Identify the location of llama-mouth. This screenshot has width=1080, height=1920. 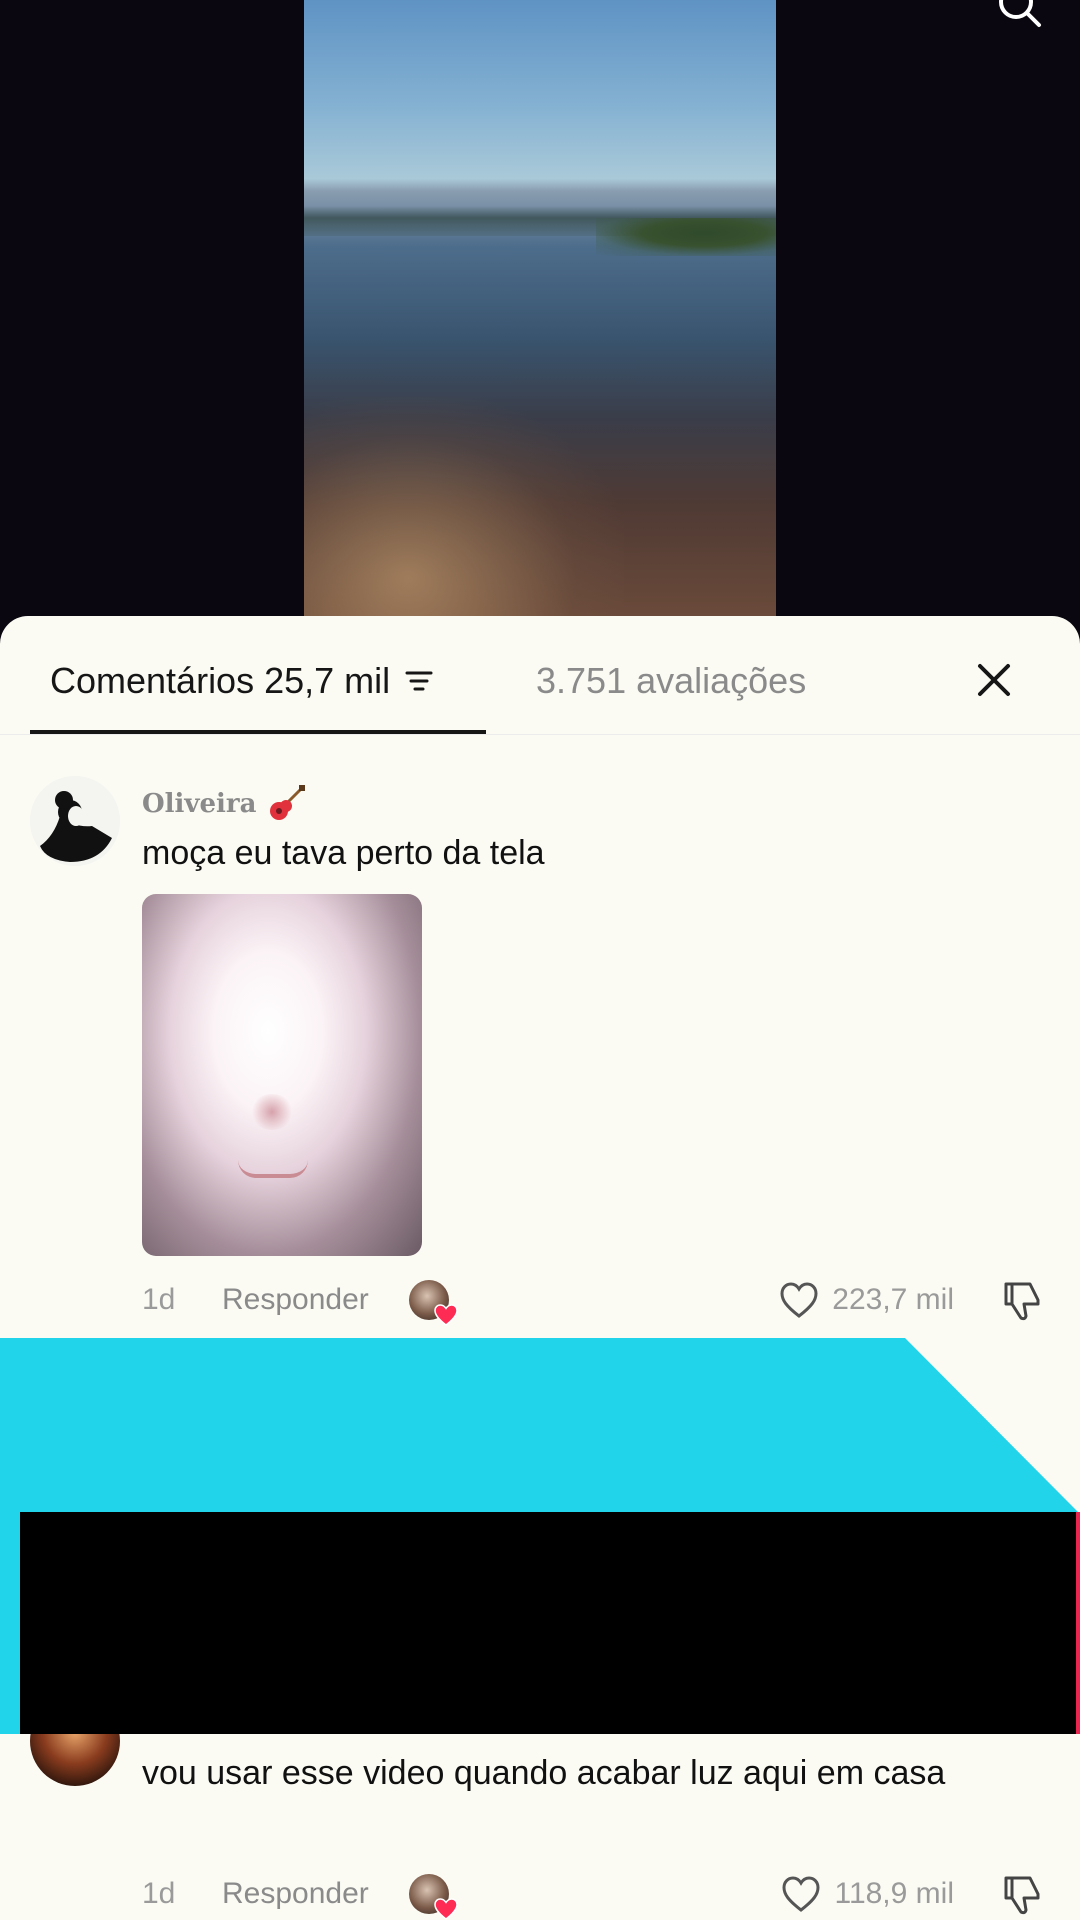
(273, 1169).